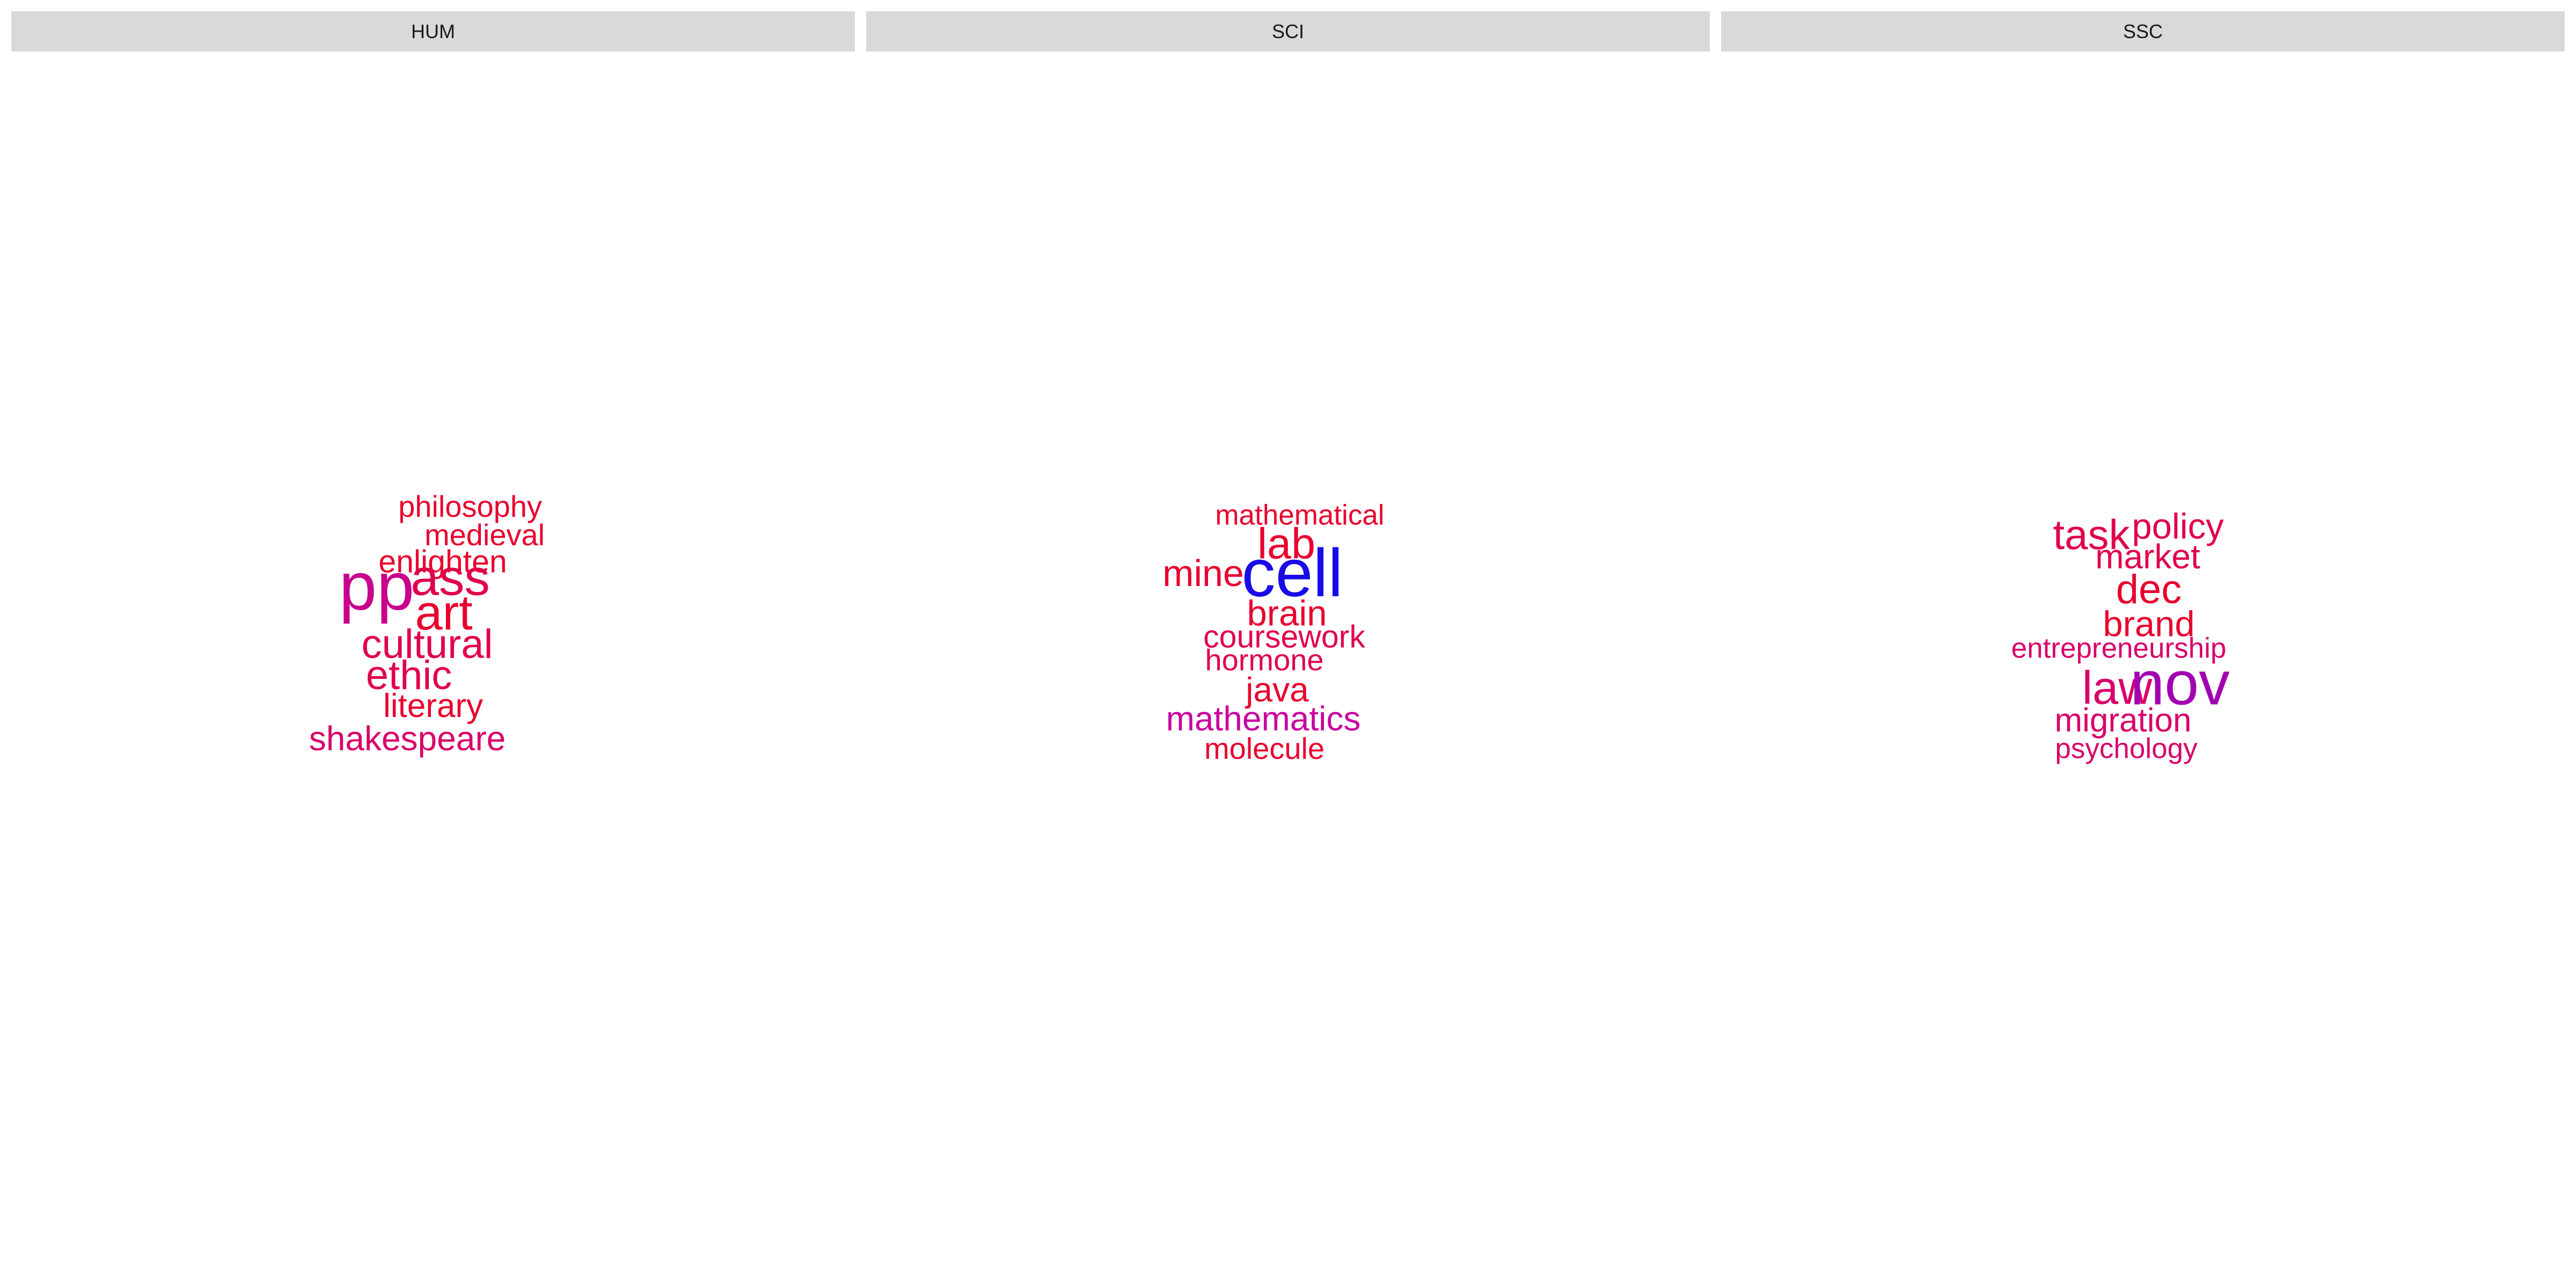 The image size is (2576, 1288). Describe the element at coordinates (1264, 748) in the screenshot. I see `word-molecule: molecule` at that location.